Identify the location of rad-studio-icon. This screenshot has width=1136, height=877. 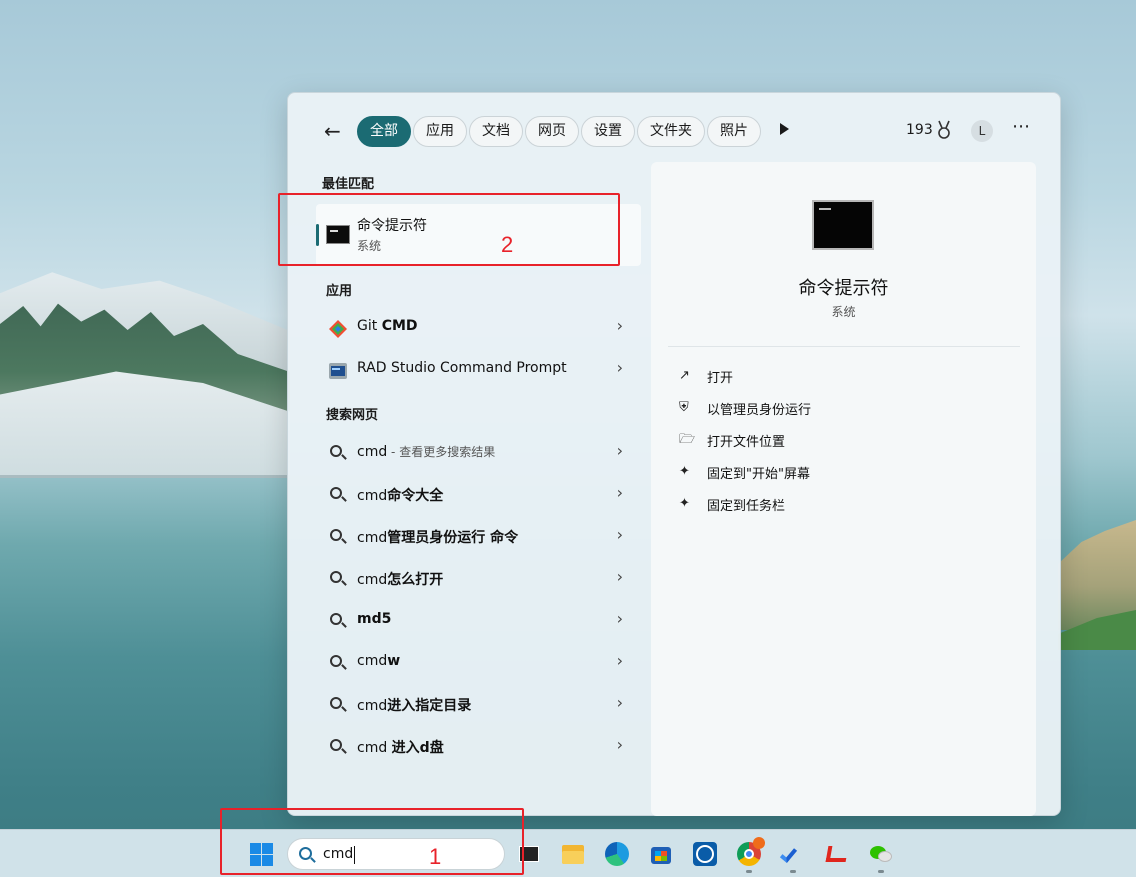
(338, 371).